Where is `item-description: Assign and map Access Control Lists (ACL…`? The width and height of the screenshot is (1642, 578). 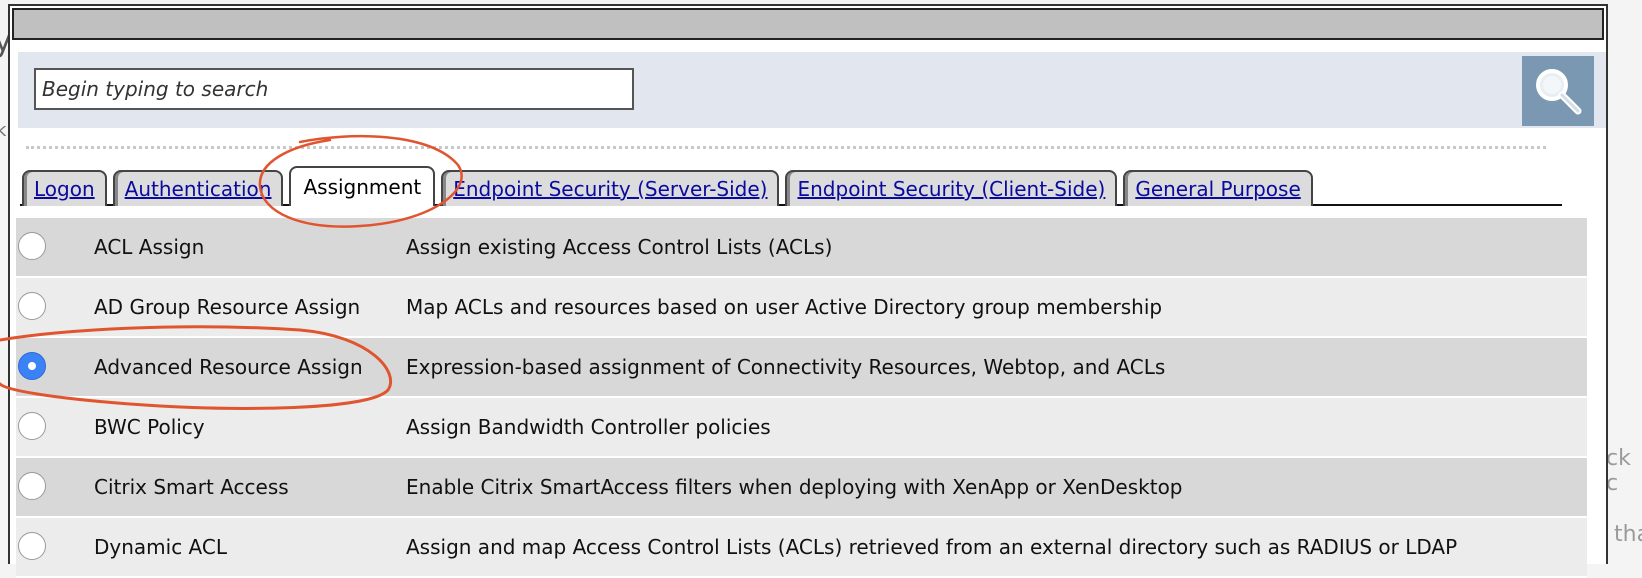 item-description: Assign and map Access Control Lists (ACL… is located at coordinates (932, 547).